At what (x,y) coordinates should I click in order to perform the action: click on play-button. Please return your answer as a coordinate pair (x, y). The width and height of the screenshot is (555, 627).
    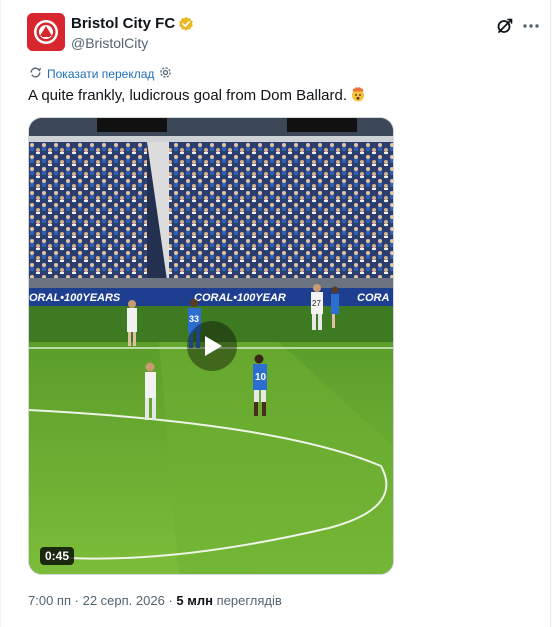
    Looking at the image, I should click on (212, 346).